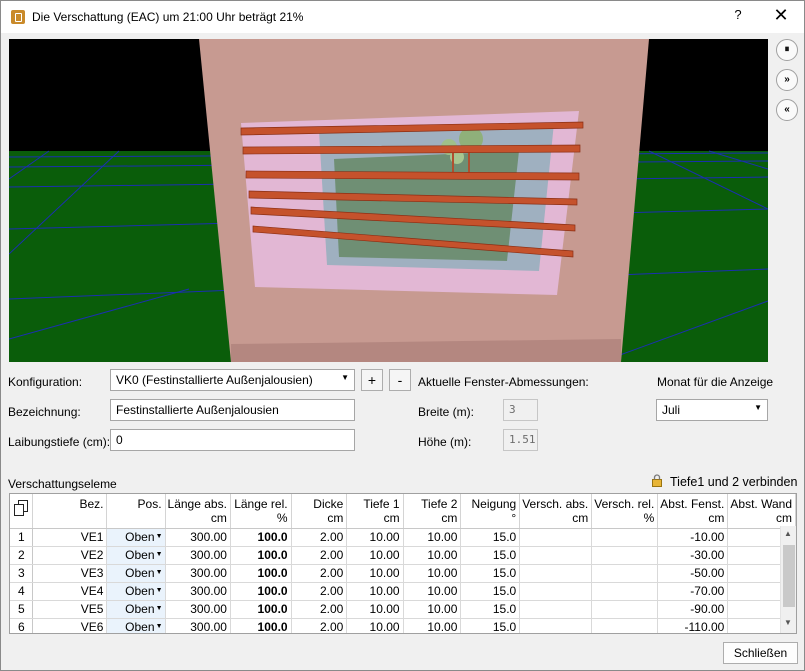 The image size is (805, 671). Describe the element at coordinates (787, 80) in the screenshot. I see `fast-forward-button: »` at that location.